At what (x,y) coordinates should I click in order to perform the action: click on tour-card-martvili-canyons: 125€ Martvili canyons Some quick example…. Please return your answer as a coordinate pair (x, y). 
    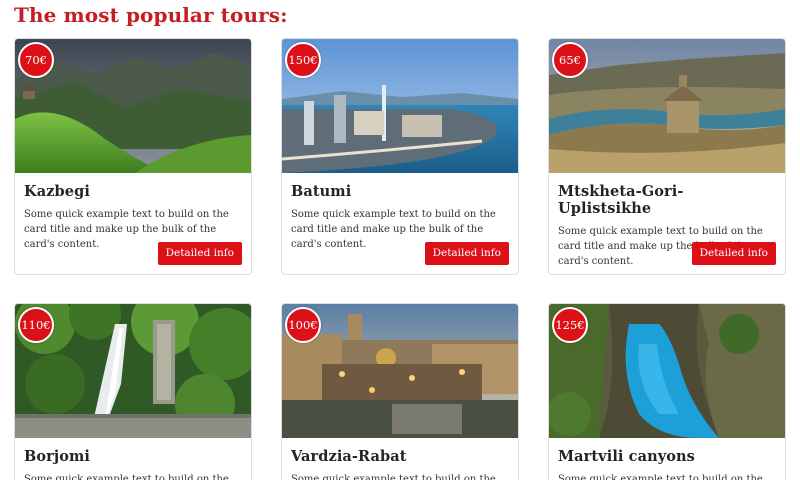
    Looking at the image, I should click on (667, 391).